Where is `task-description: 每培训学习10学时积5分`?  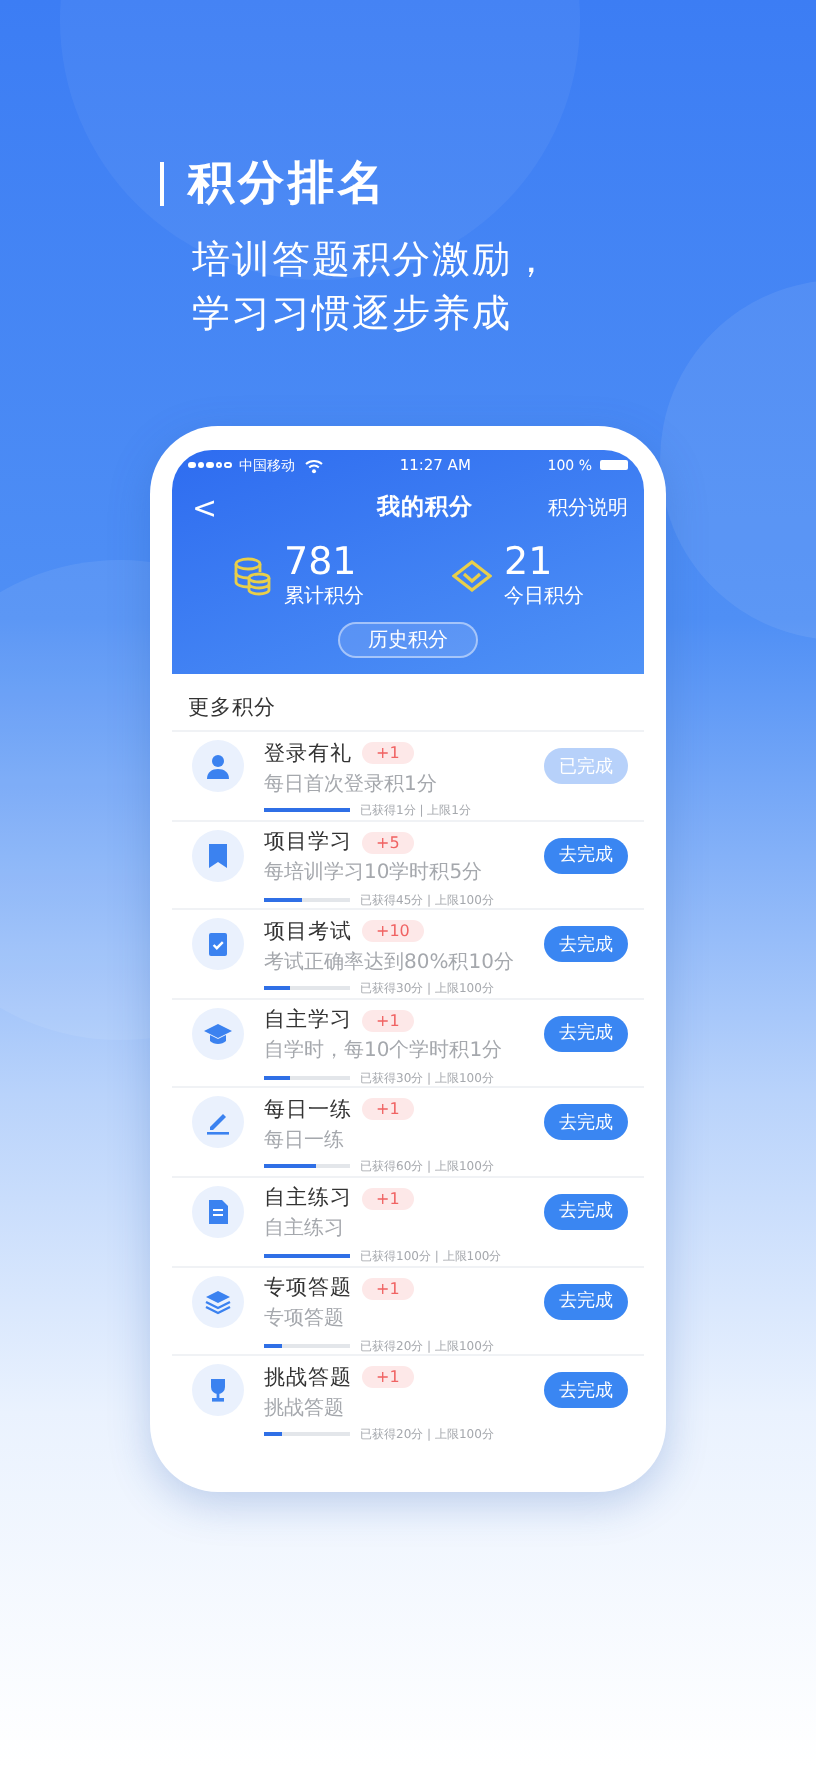 task-description: 每培训学习10学时积5分 is located at coordinates (374, 873).